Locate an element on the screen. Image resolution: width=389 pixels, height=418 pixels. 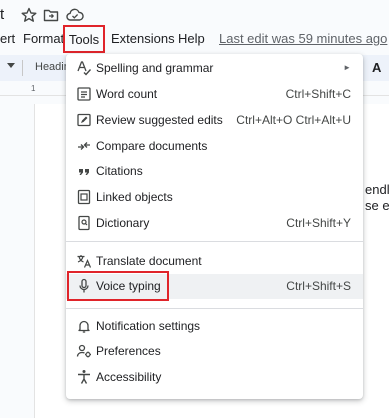
menu-item-citations: Citations is located at coordinates (214, 171).